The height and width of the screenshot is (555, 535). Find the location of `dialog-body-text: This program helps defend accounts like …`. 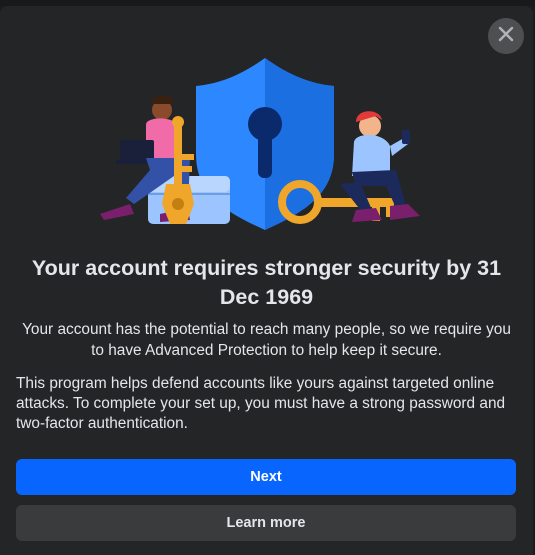

dialog-body-text: This program helps defend accounts like … is located at coordinates (261, 403).